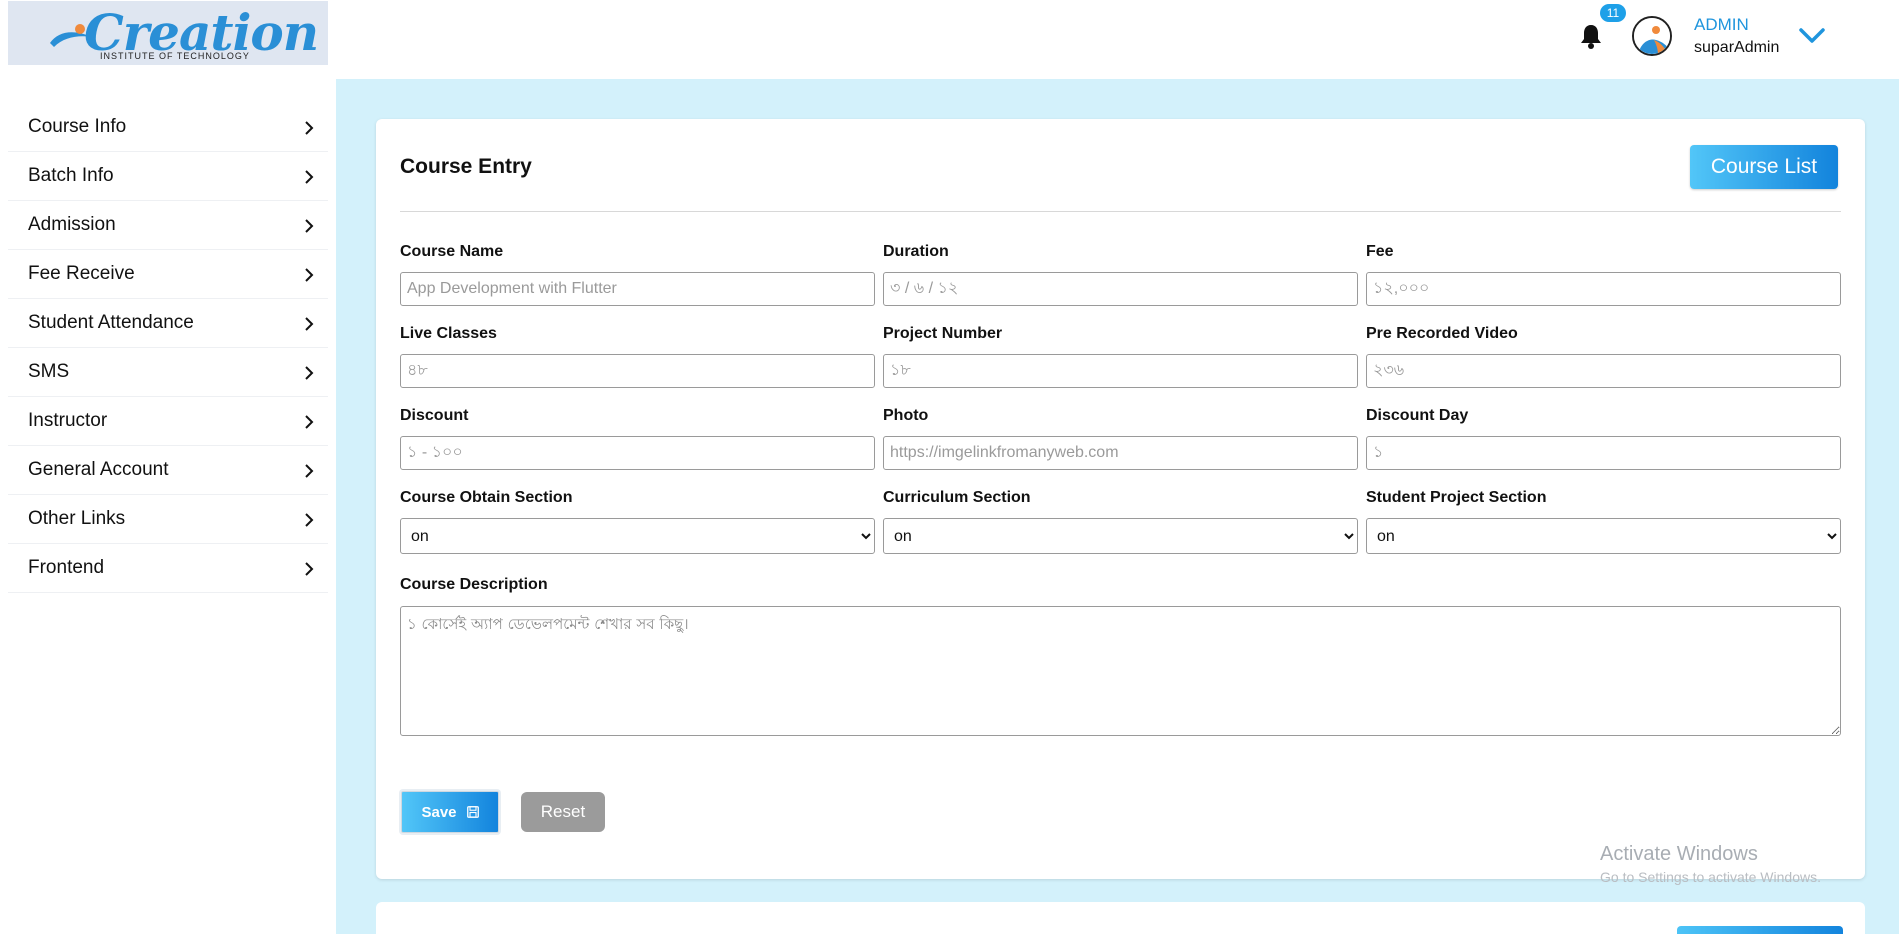  Describe the element at coordinates (66, 567) in the screenshot. I see `sidebar-item-label: Frontend` at that location.